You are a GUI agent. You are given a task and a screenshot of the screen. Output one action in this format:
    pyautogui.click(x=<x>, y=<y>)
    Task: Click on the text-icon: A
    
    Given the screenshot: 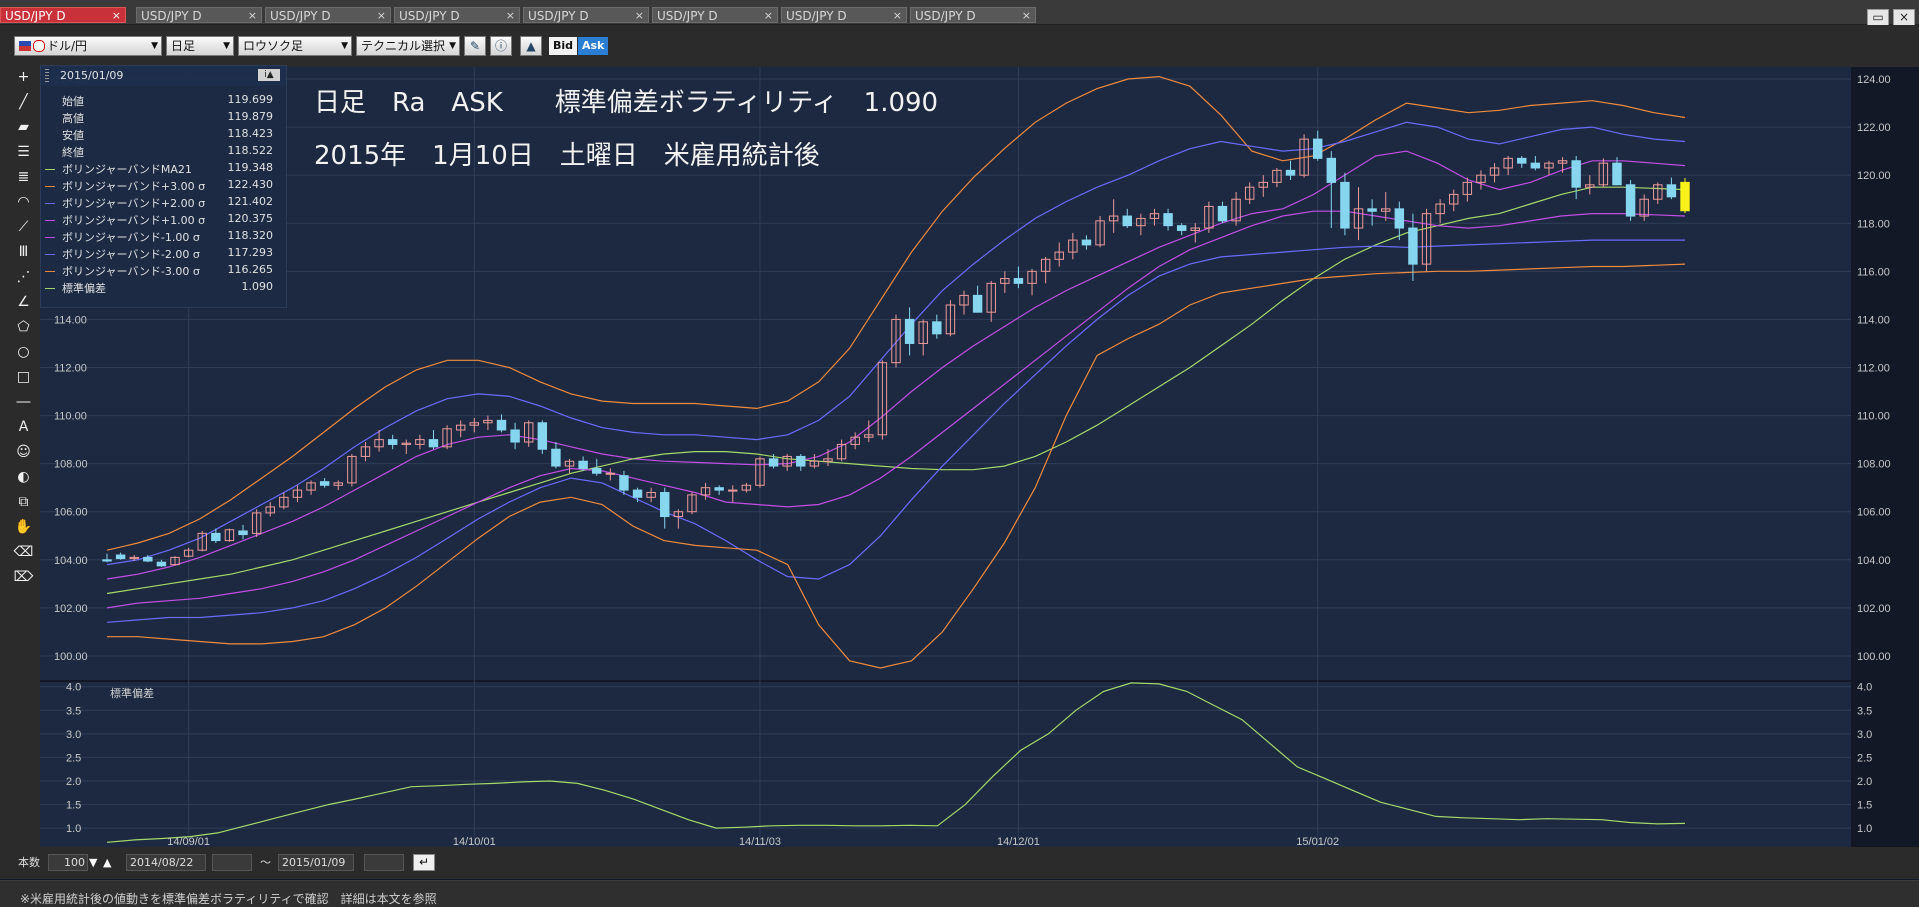 What is the action you would take?
    pyautogui.click(x=23, y=427)
    